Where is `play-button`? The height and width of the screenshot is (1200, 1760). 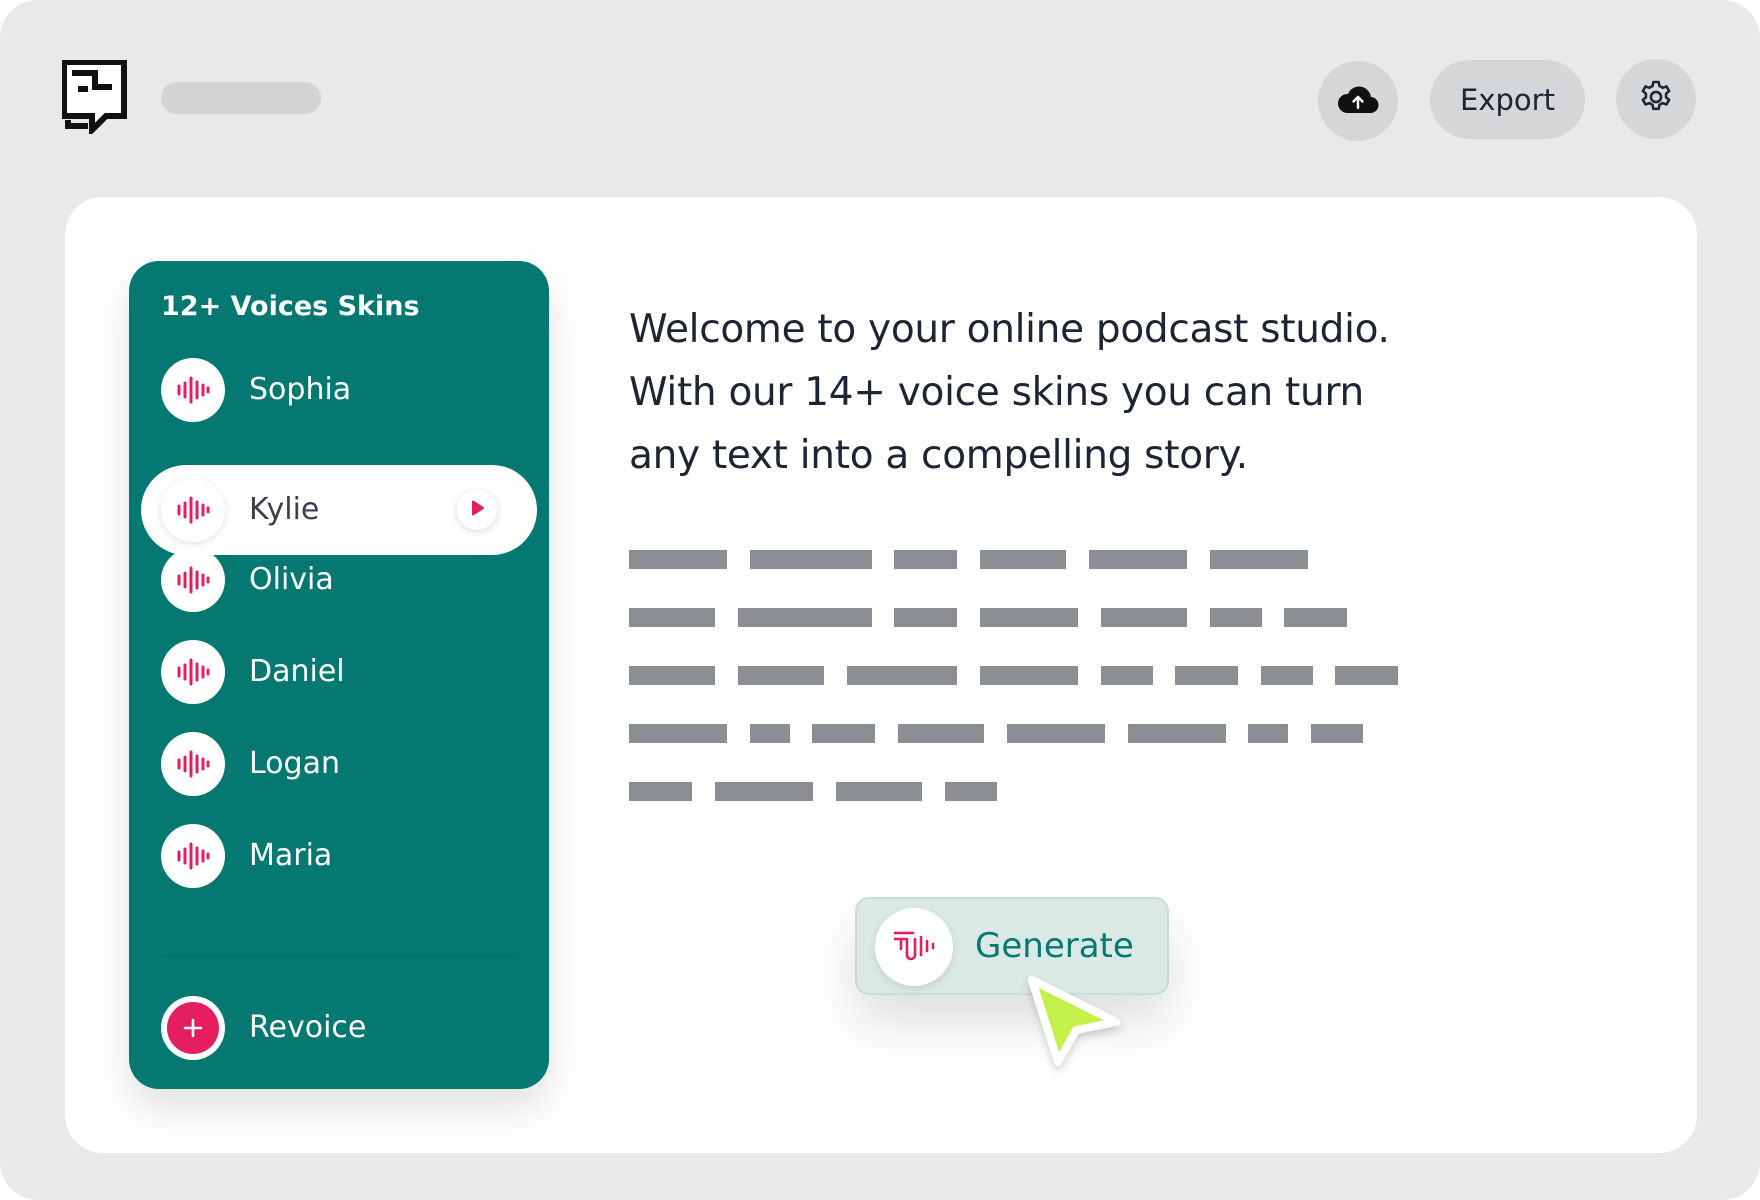 play-button is located at coordinates (477, 510).